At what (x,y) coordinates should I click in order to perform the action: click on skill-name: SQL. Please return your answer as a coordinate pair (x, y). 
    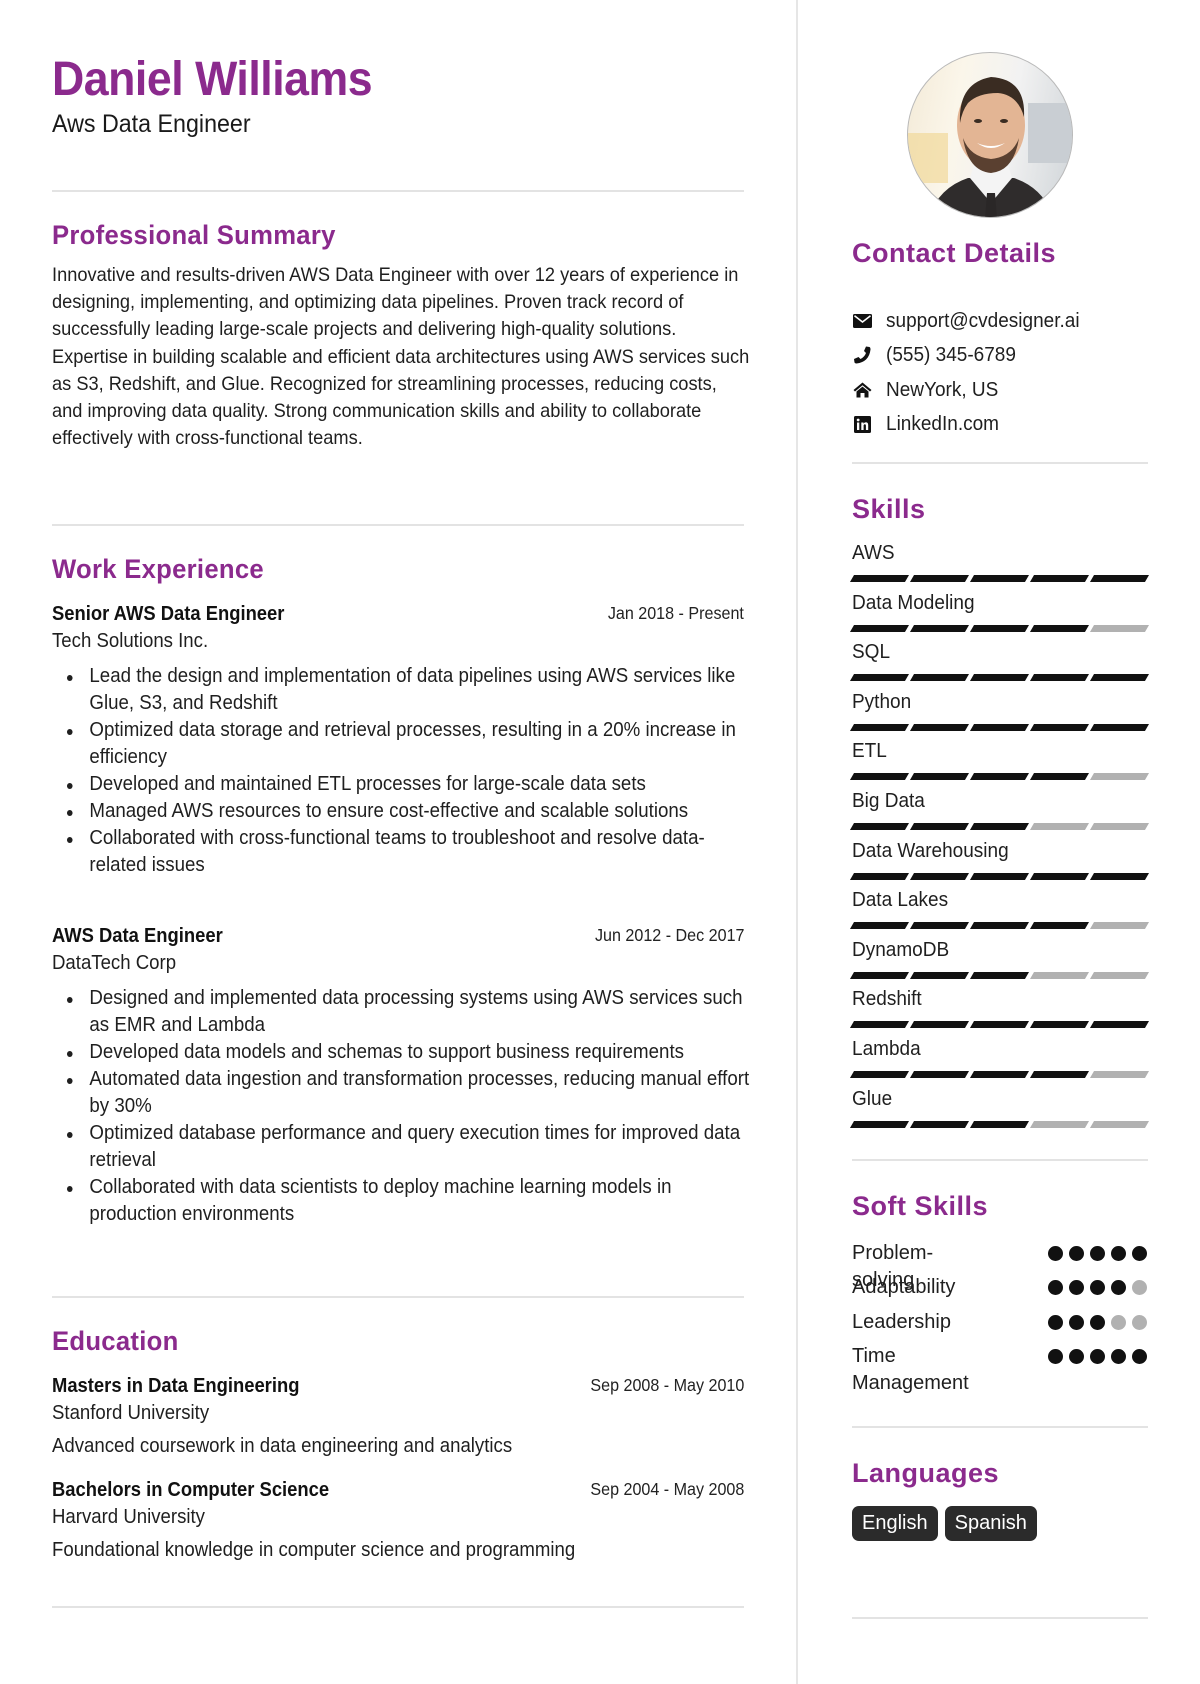
    Looking at the image, I should click on (871, 652).